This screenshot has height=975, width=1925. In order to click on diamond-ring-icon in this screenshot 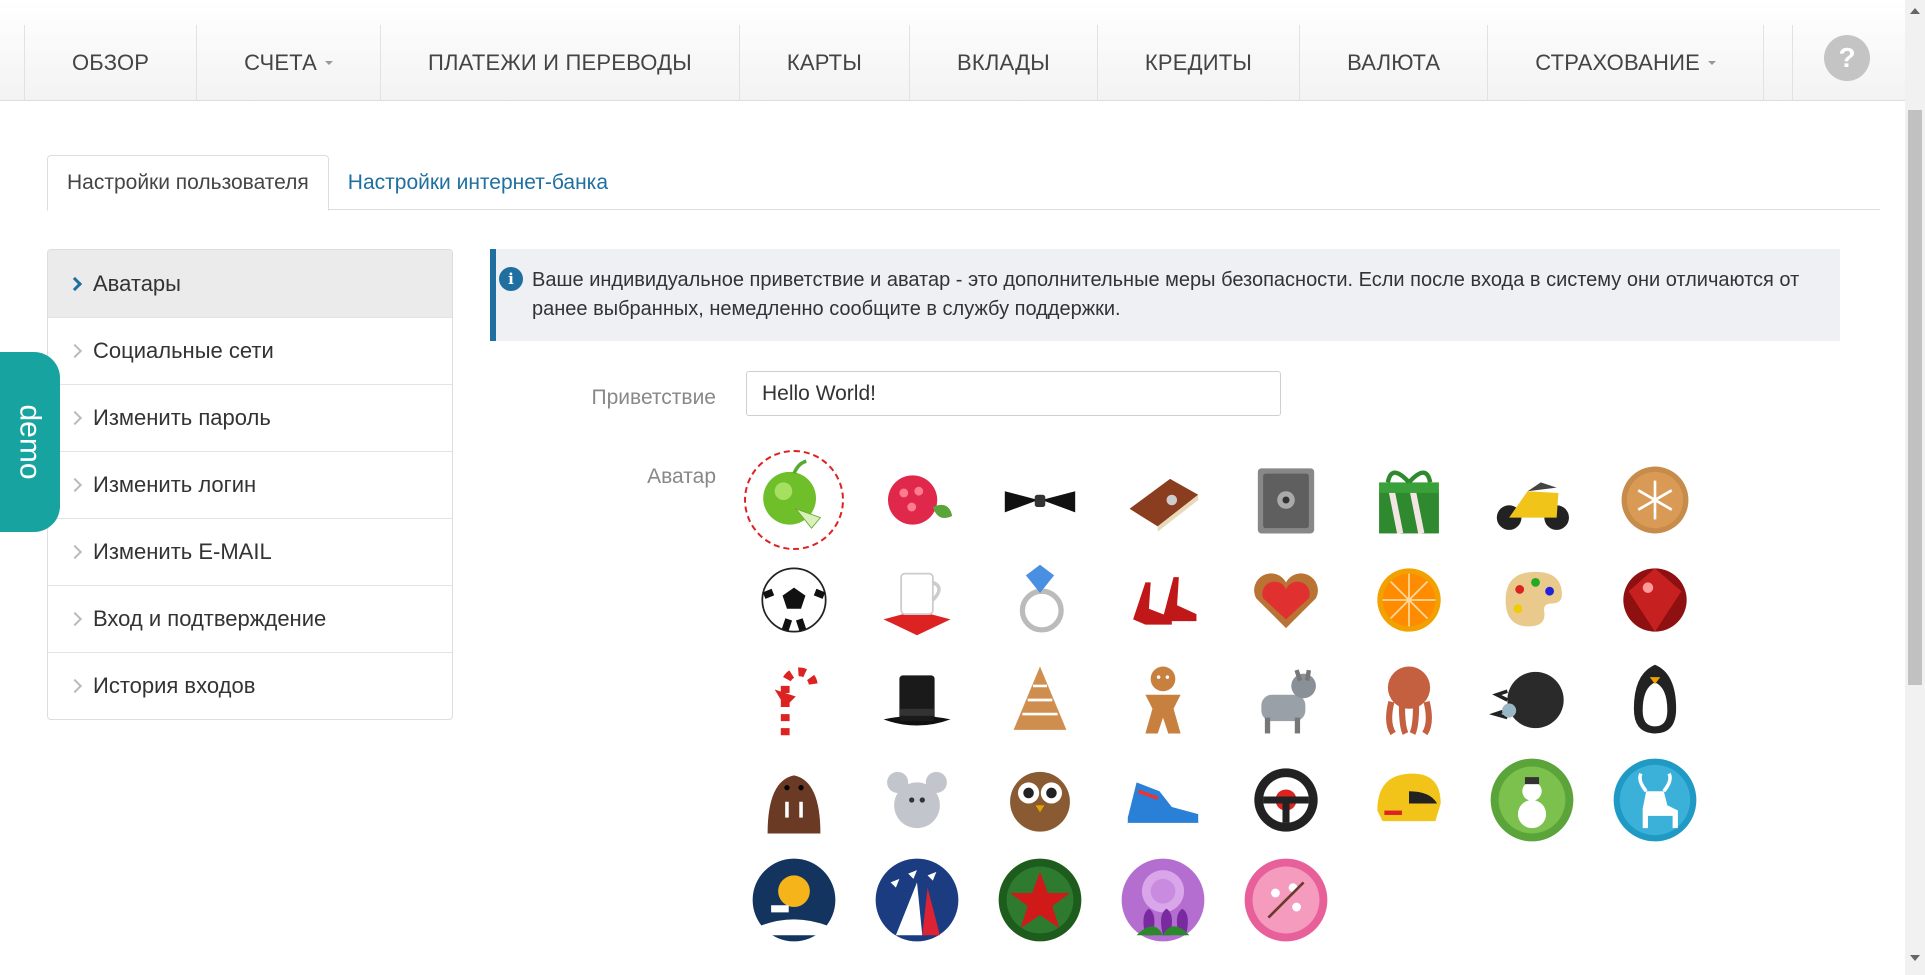, I will do `click(1041, 598)`.